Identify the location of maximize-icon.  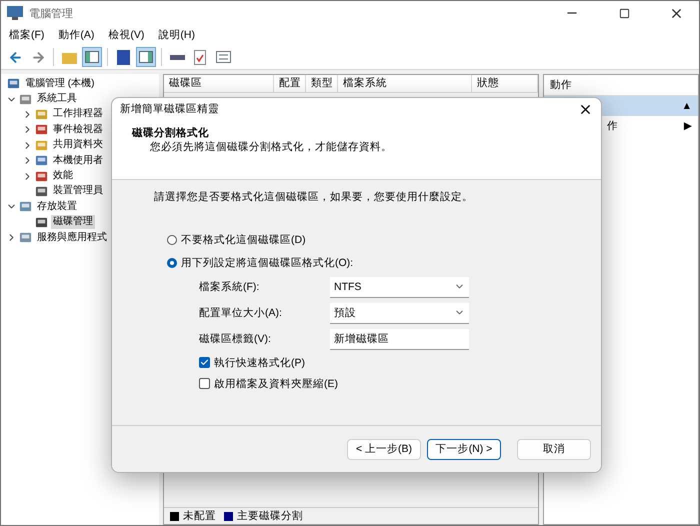
(624, 13).